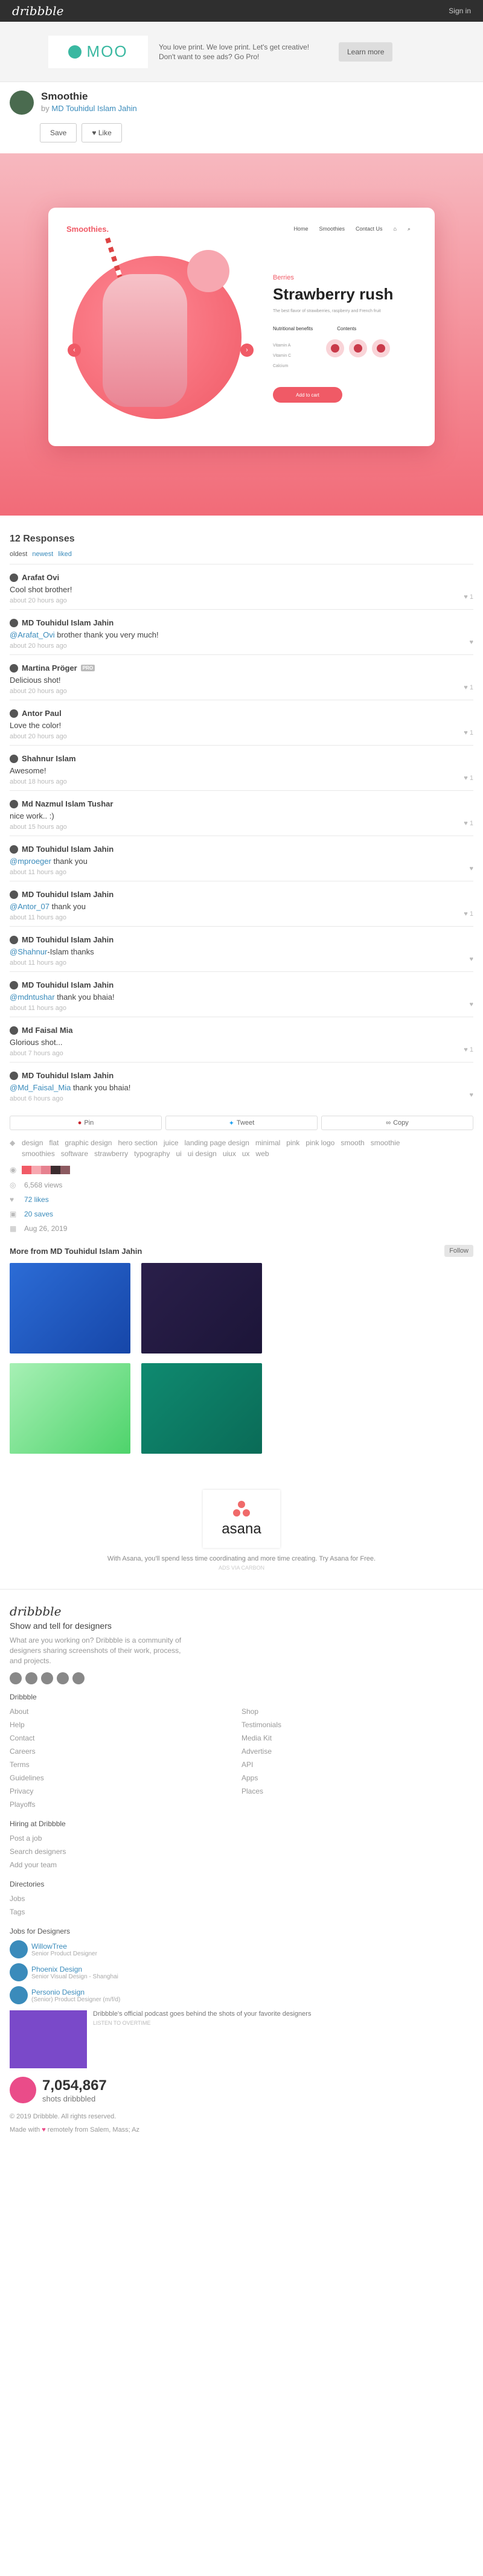 This screenshot has height=2576, width=483. I want to click on footer-link: Careers, so click(126, 1751).